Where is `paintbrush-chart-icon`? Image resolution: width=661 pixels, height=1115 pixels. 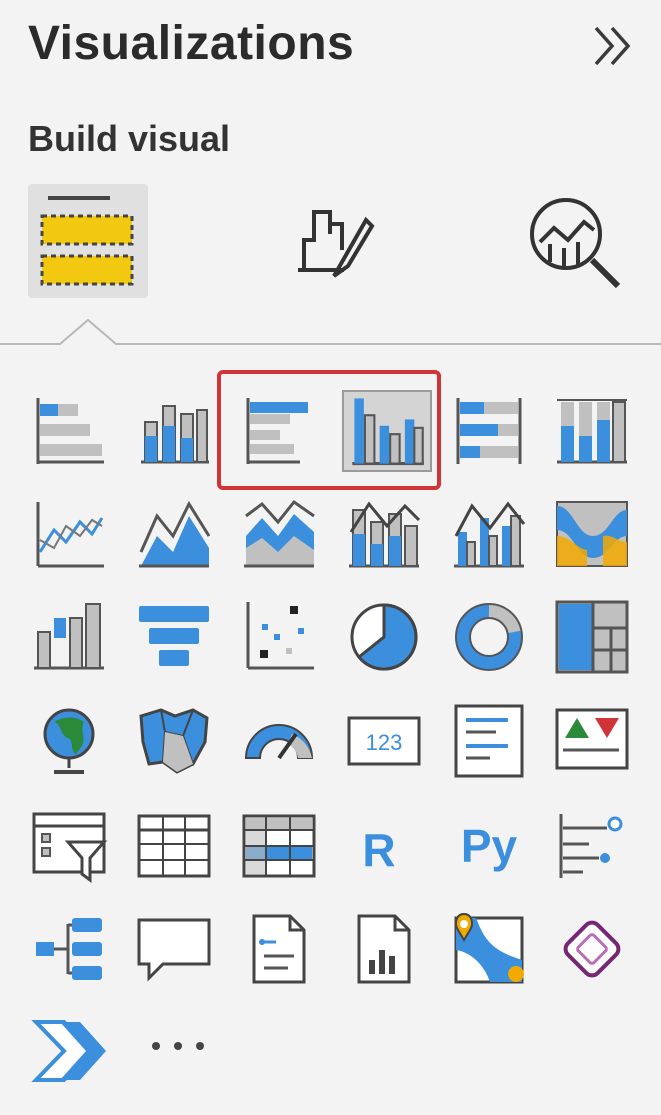
paintbrush-chart-icon is located at coordinates (336, 244).